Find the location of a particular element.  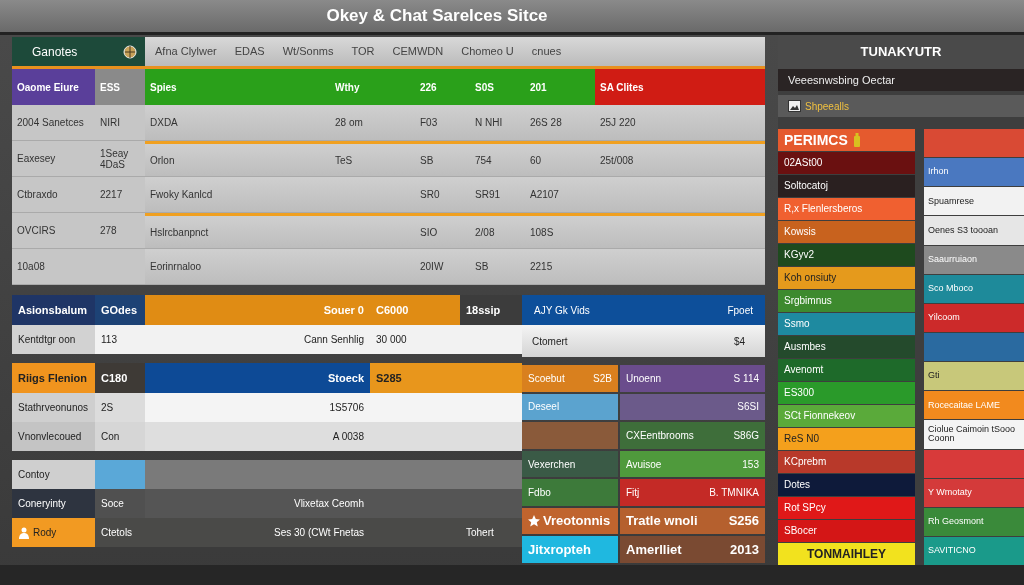

order-tile: Unoenn S 114 is located at coordinates (692, 378).